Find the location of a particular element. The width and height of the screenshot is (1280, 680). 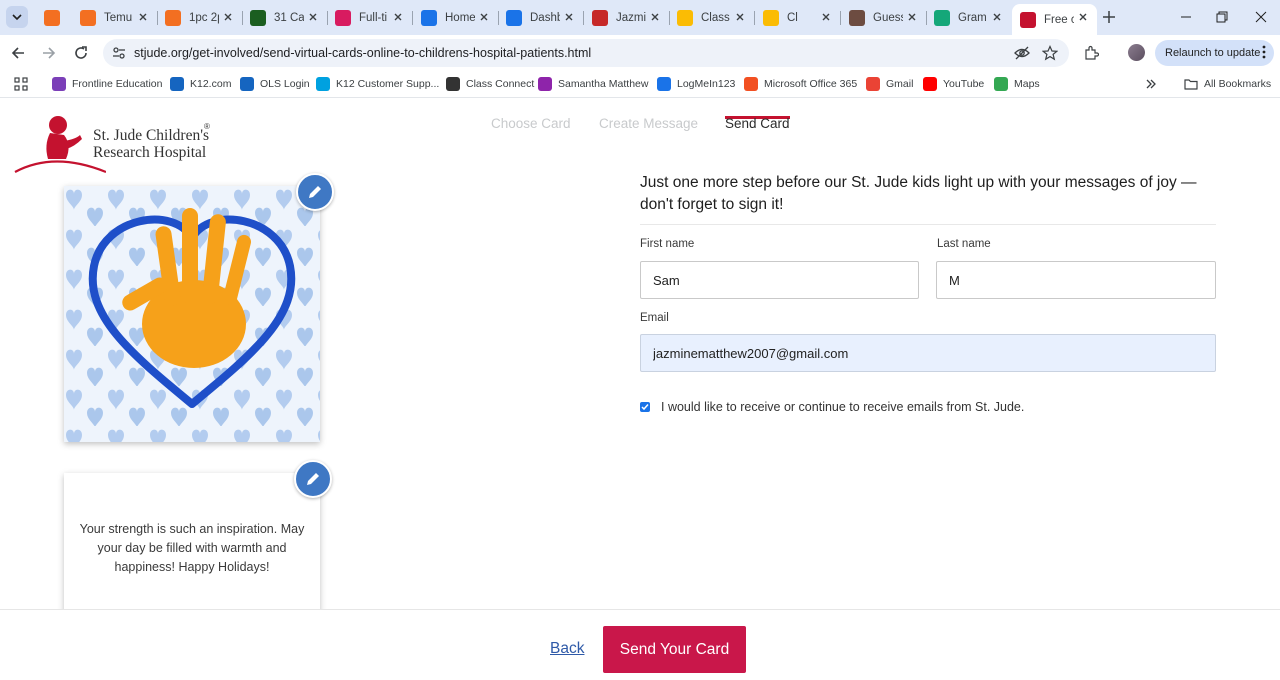

apps-grid-icon is located at coordinates (21, 84).